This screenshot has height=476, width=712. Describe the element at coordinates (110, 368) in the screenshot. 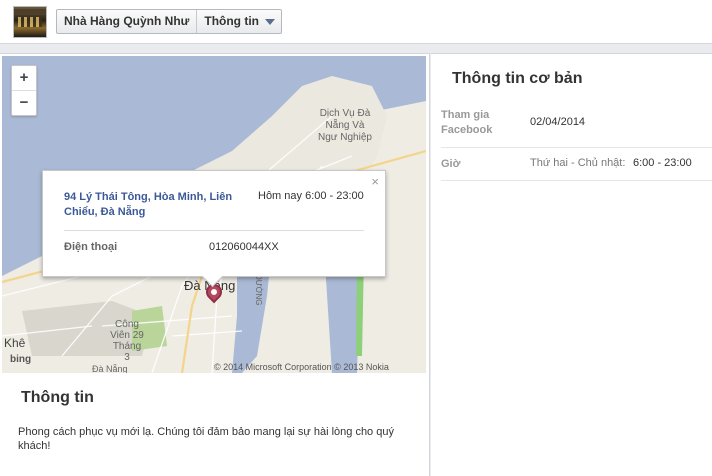

I see `map-label-bottom: Đà Nẵng` at that location.